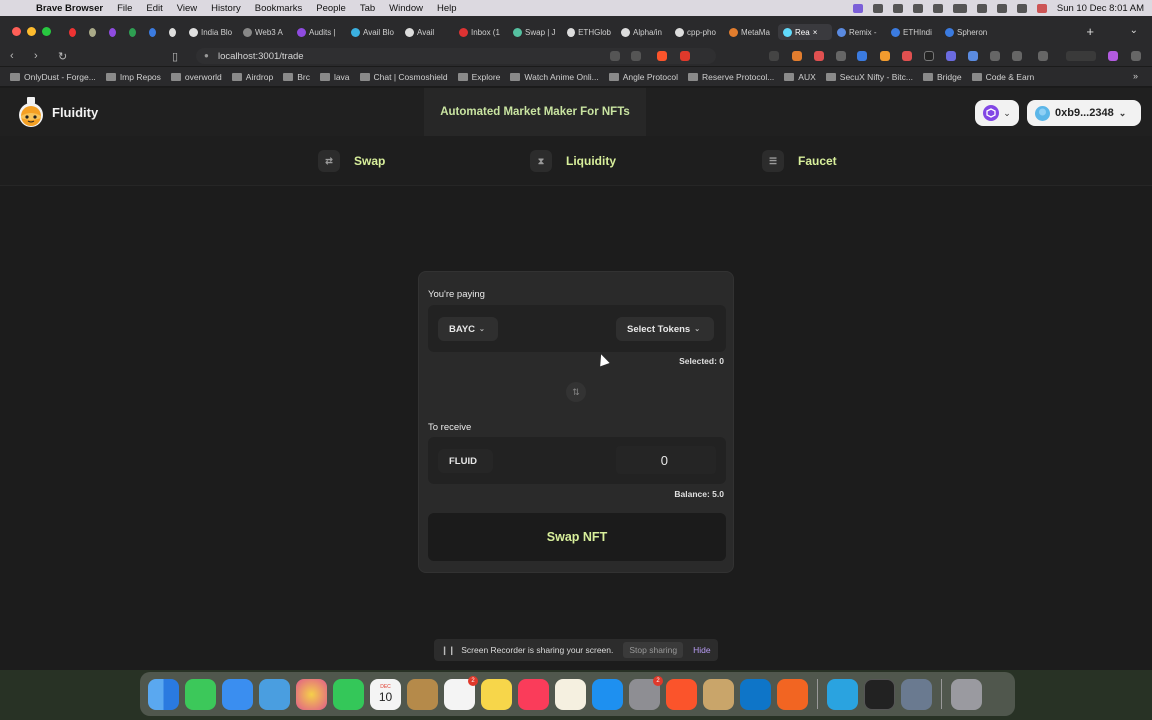  I want to click on microphone-icon, so click(877, 8).